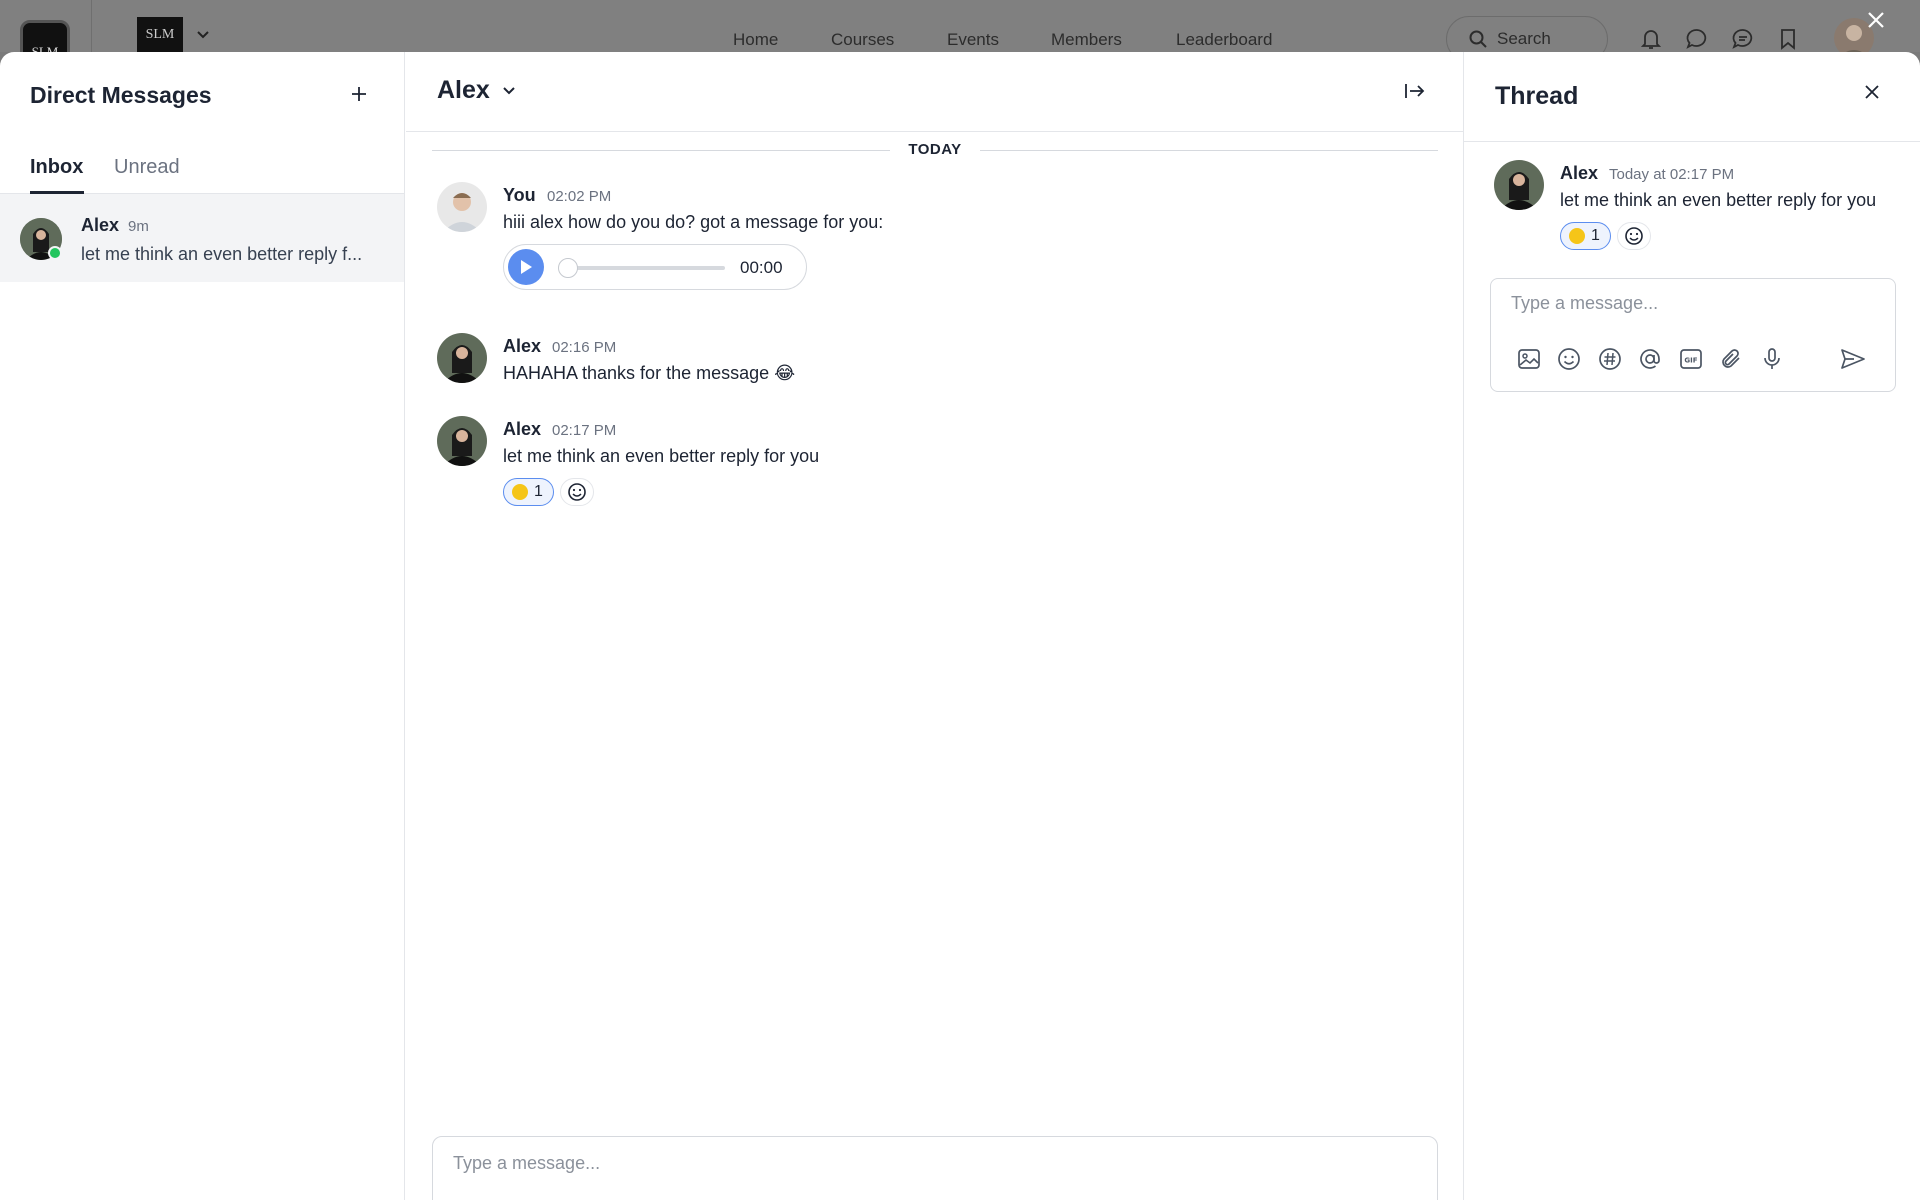 This screenshot has width=1920, height=1200. I want to click on nav-leaderboard: Leaderboard, so click(1224, 40).